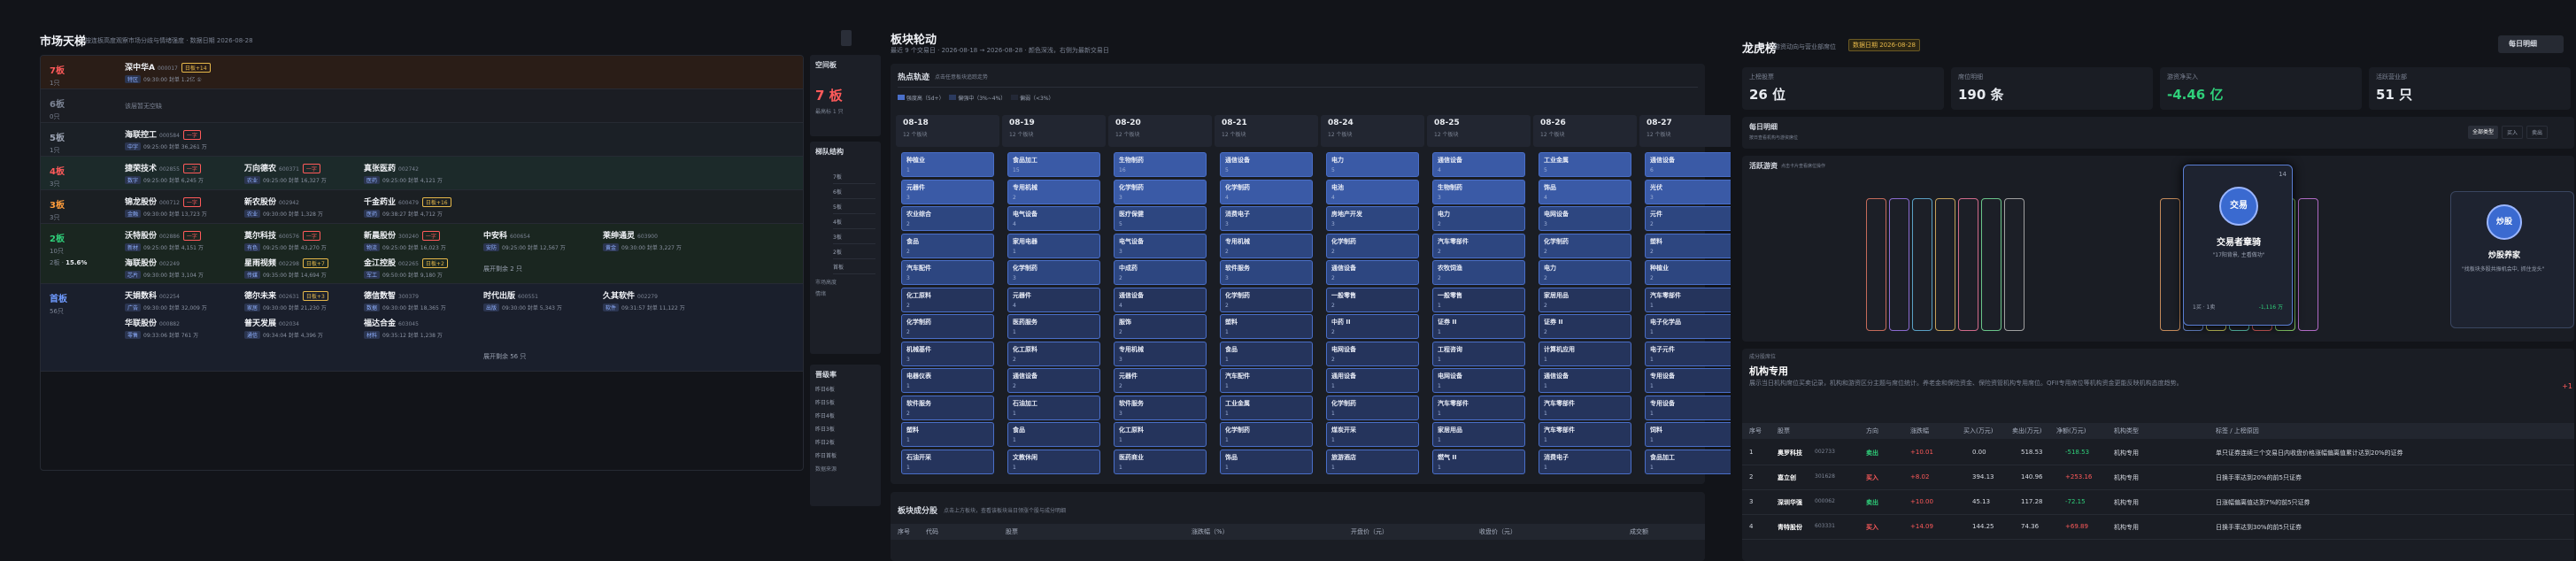  Describe the element at coordinates (420, 302) in the screenshot. I see `stock-card: 德信数智 300379 数据 09:30:00 封单 18,365 万` at that location.